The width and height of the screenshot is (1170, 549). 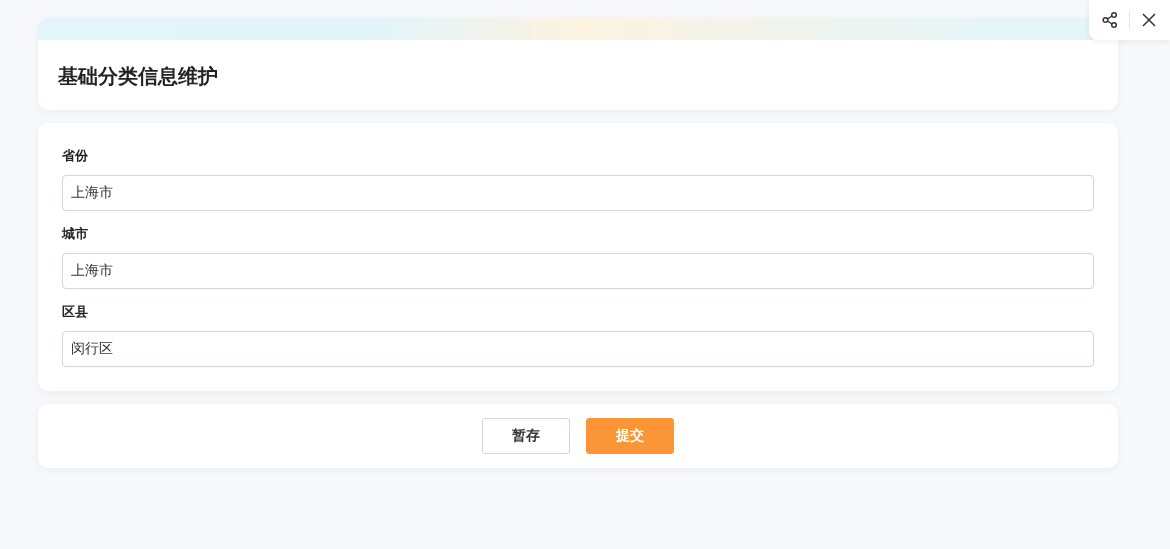 What do you see at coordinates (1110, 20) in the screenshot?
I see `share-icon` at bounding box center [1110, 20].